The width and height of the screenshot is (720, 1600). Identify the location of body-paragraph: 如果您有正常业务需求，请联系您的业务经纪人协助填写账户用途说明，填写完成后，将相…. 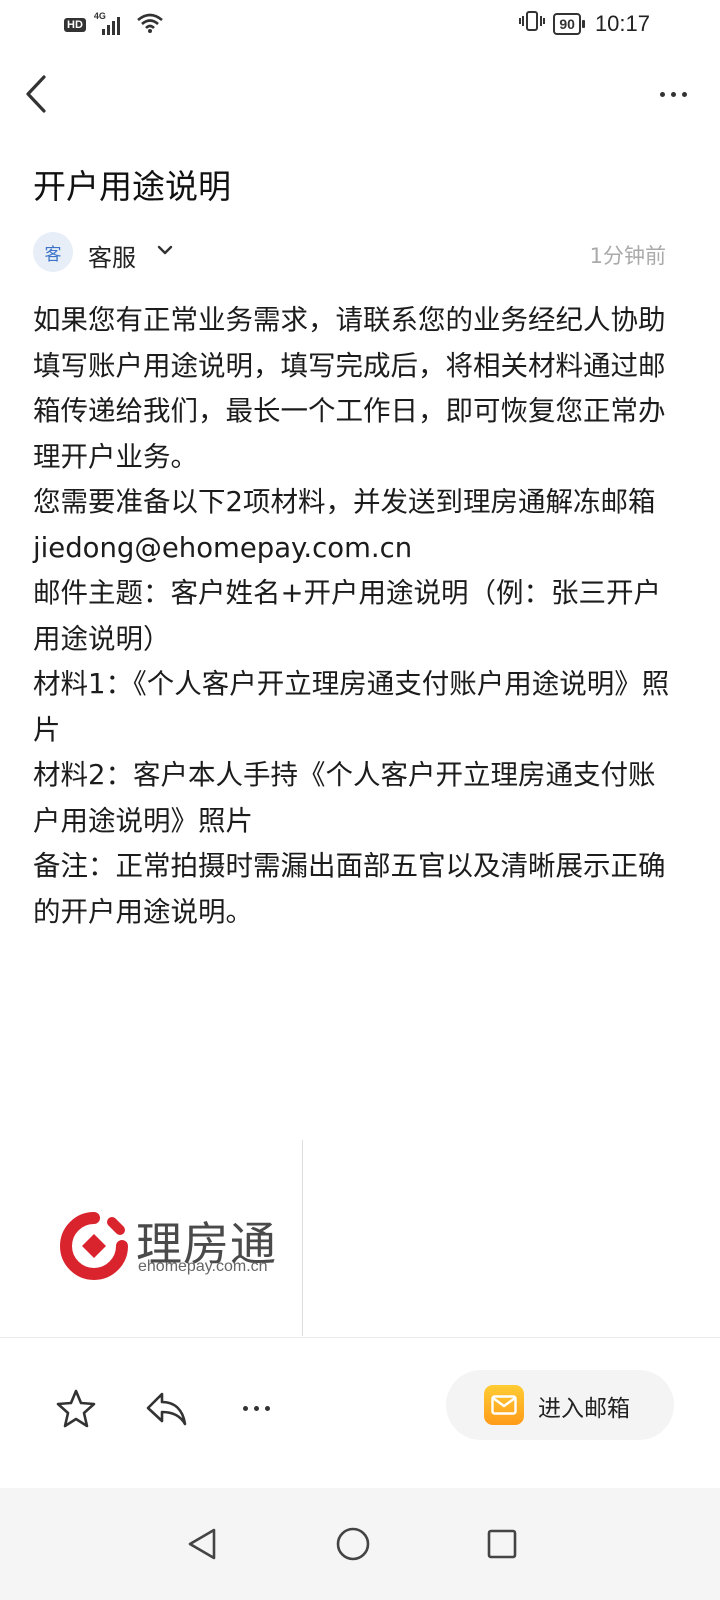
(349, 388).